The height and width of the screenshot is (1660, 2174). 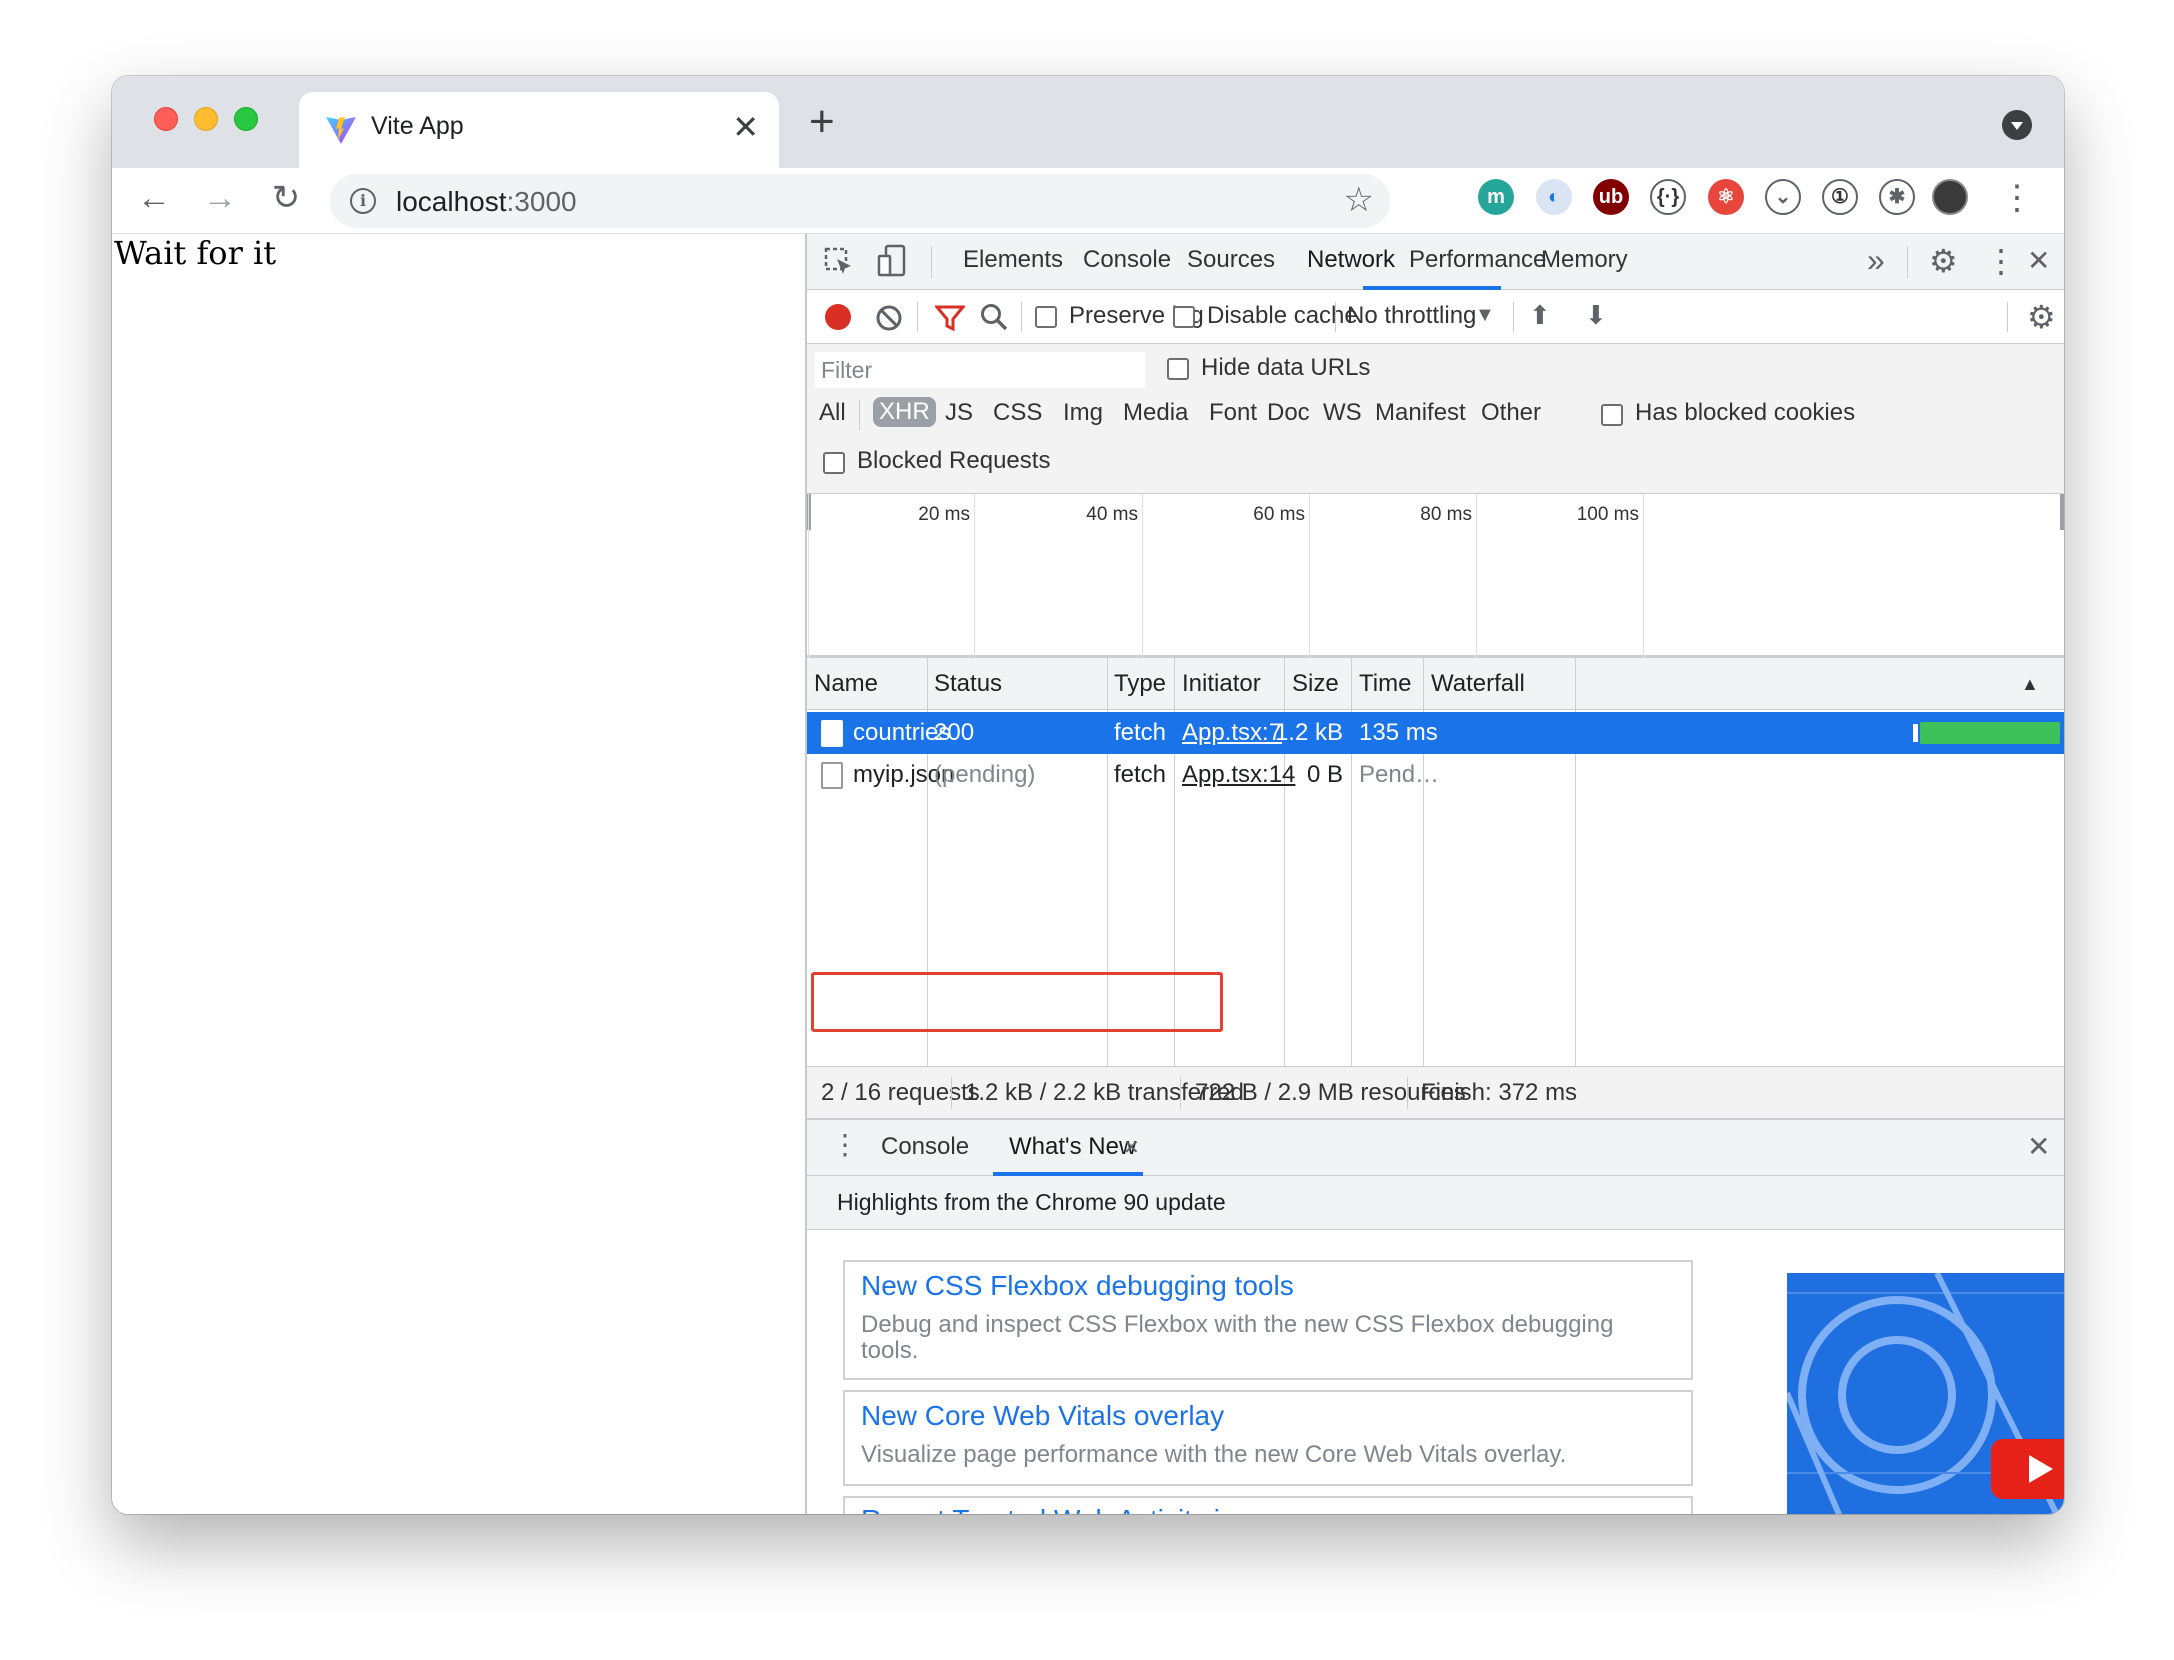 I want to click on react-devtools-icon: ⚛, so click(x=1726, y=197).